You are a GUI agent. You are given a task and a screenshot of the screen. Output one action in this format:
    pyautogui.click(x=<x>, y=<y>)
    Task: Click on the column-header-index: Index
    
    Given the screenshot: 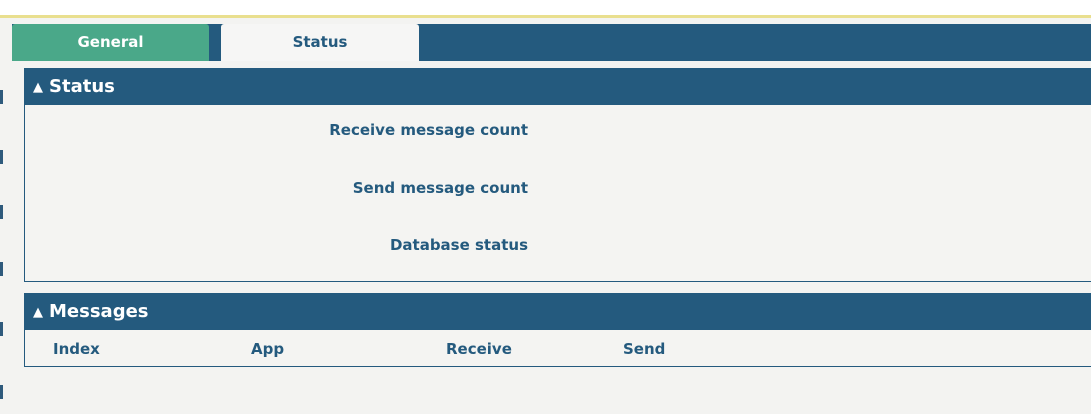 What is the action you would take?
    pyautogui.click(x=76, y=349)
    